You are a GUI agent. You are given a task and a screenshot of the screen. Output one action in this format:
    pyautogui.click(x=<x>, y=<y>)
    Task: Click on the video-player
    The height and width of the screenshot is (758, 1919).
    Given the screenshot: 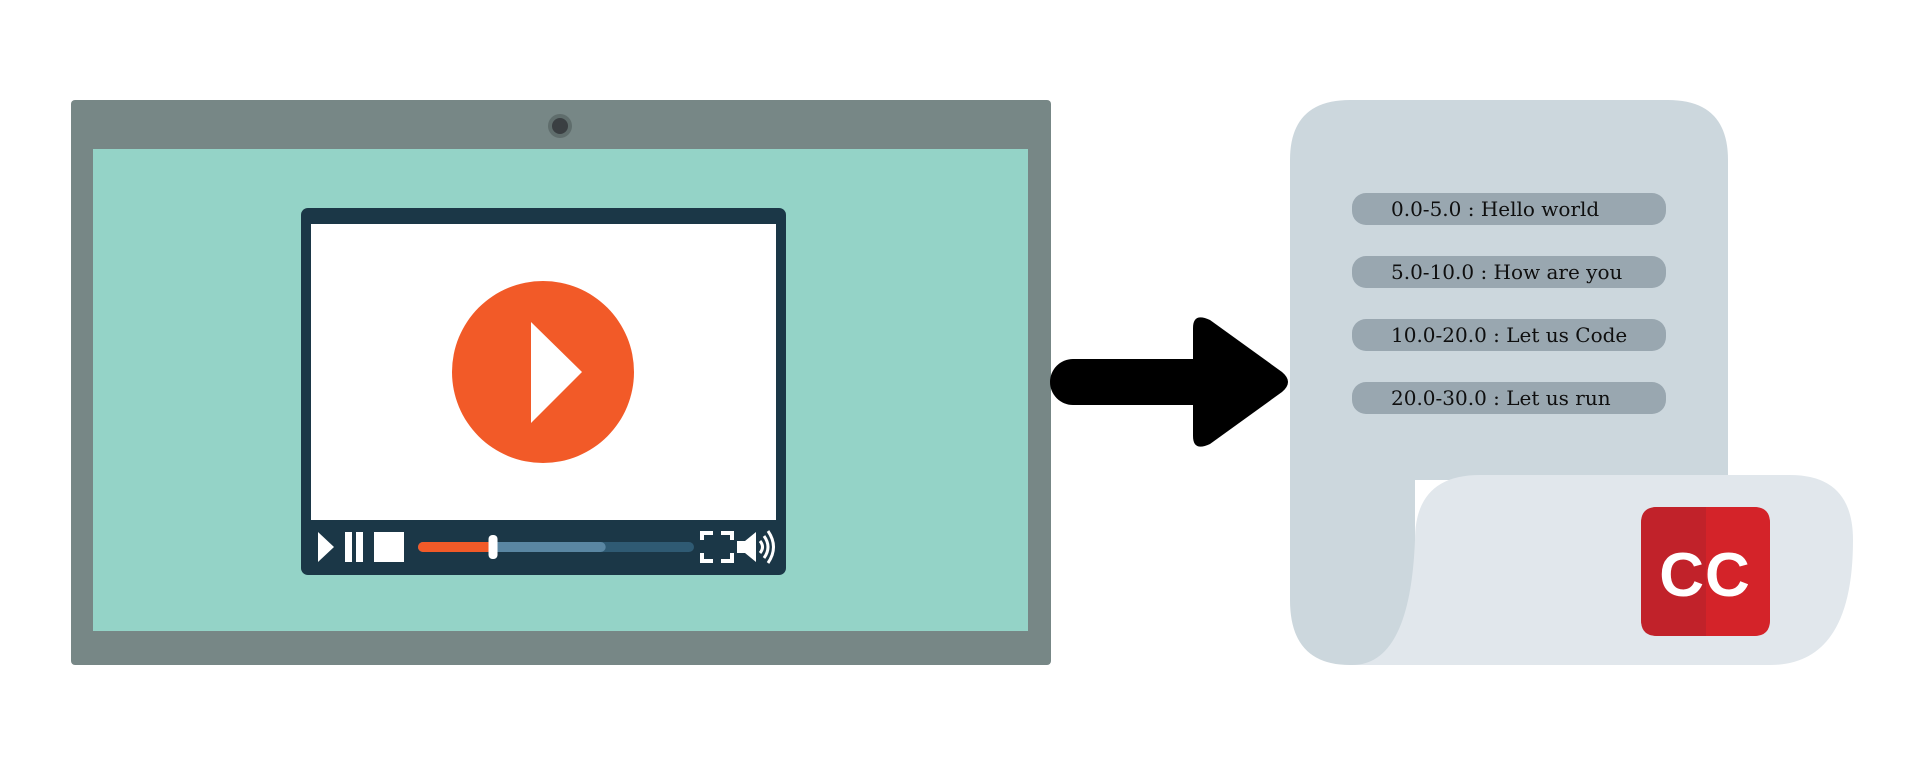 What is the action you would take?
    pyautogui.click(x=543, y=391)
    